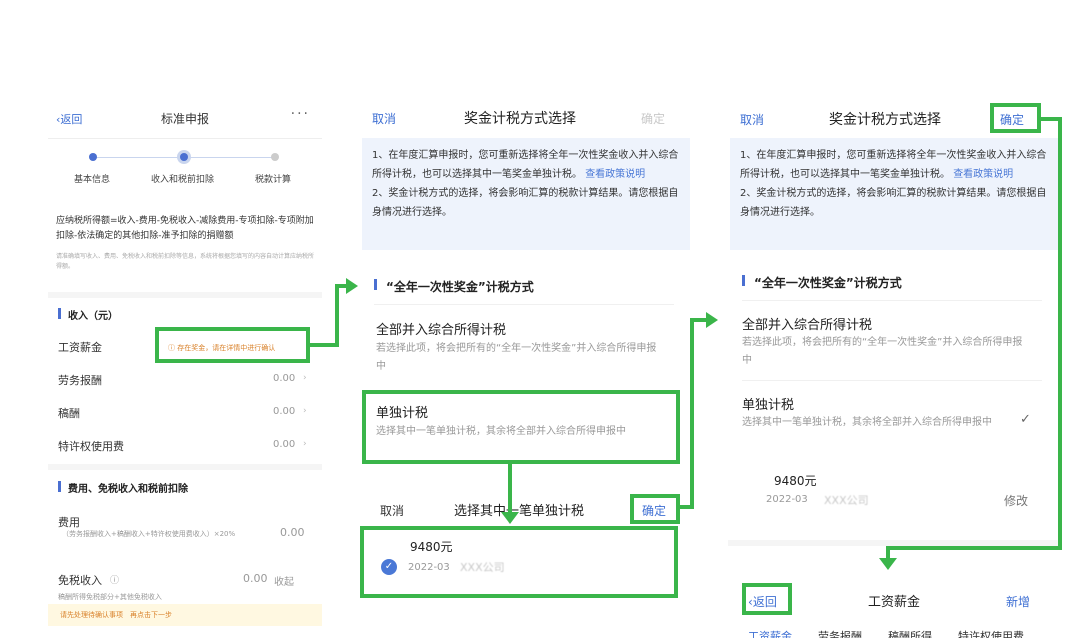 The width and height of the screenshot is (1080, 638). I want to click on highlight-bonus-item, so click(519, 562).